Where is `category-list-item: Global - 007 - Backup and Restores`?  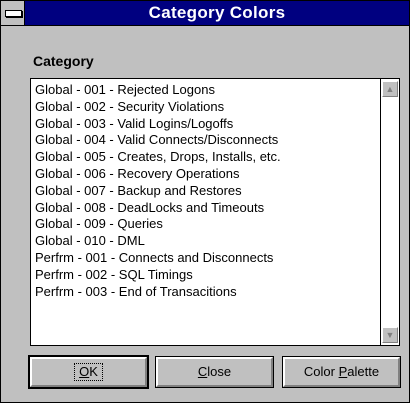 category-list-item: Global - 007 - Backup and Restores is located at coordinates (206, 191).